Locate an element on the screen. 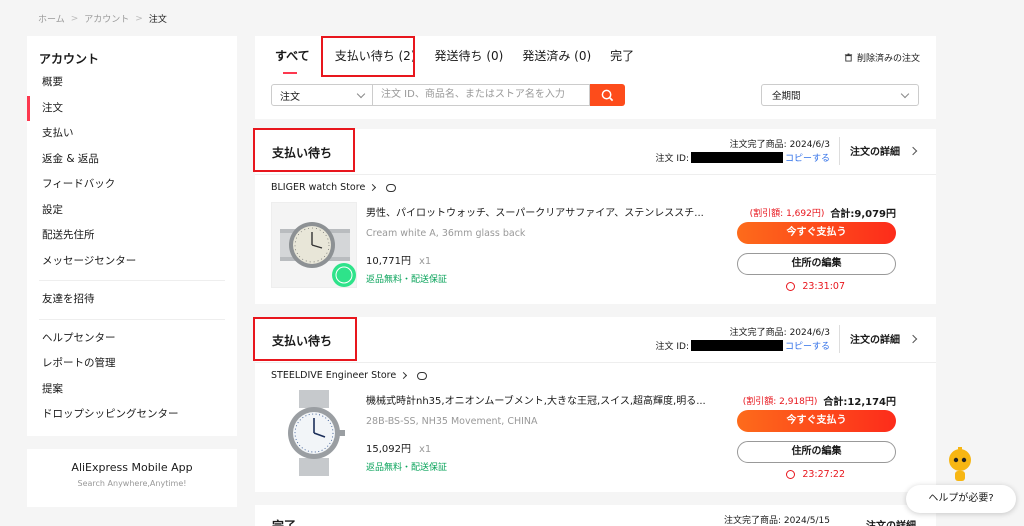  timer-value: 23:27:22 is located at coordinates (823, 474).